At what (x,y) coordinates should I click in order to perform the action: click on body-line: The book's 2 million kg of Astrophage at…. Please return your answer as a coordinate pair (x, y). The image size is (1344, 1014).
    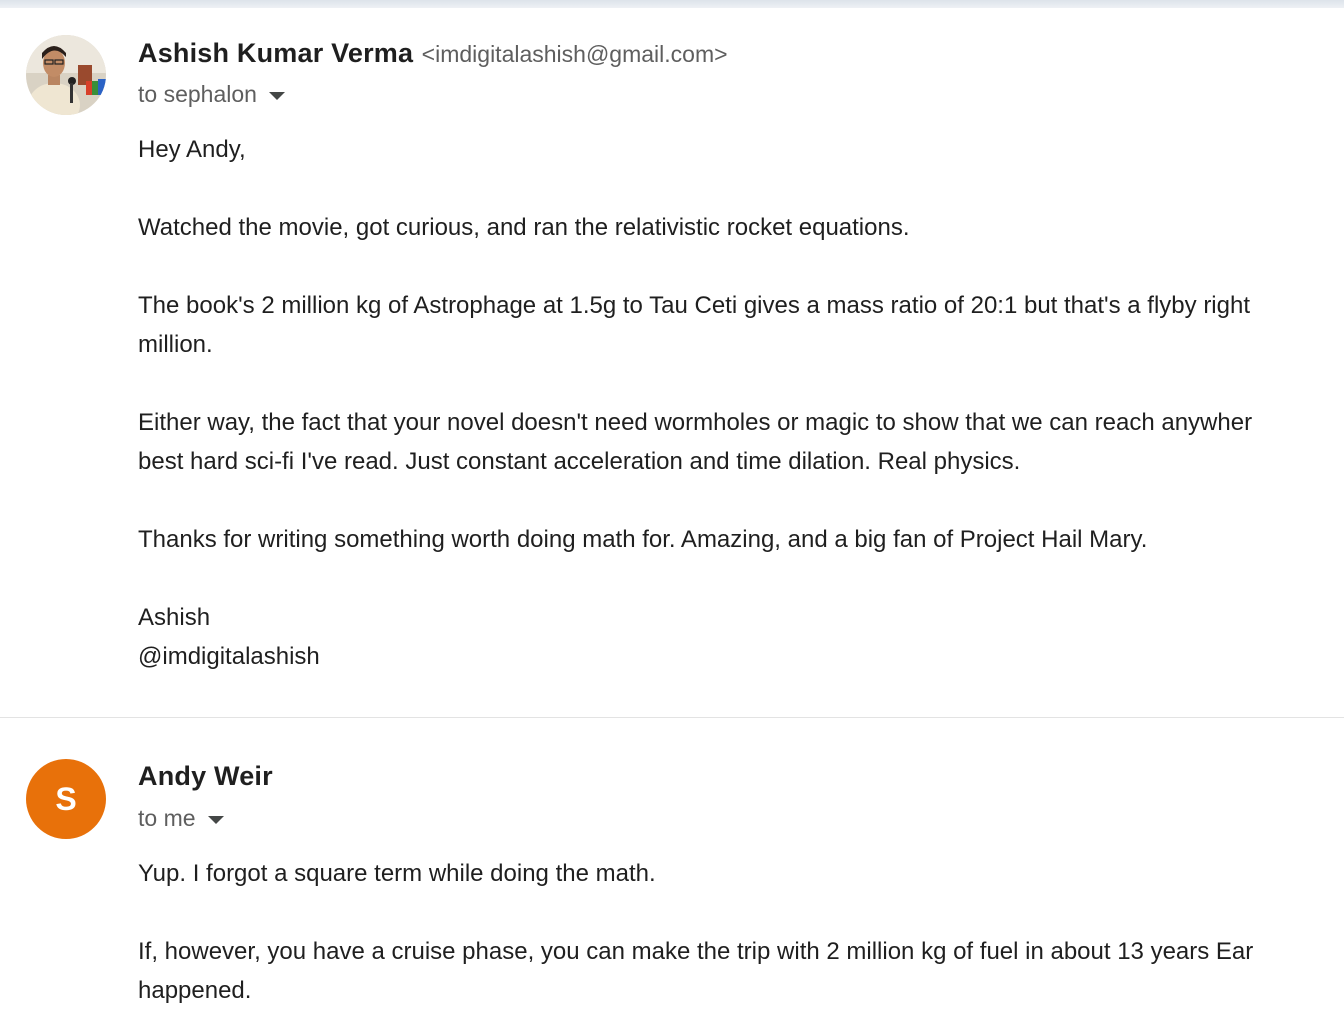
    Looking at the image, I should click on (694, 305).